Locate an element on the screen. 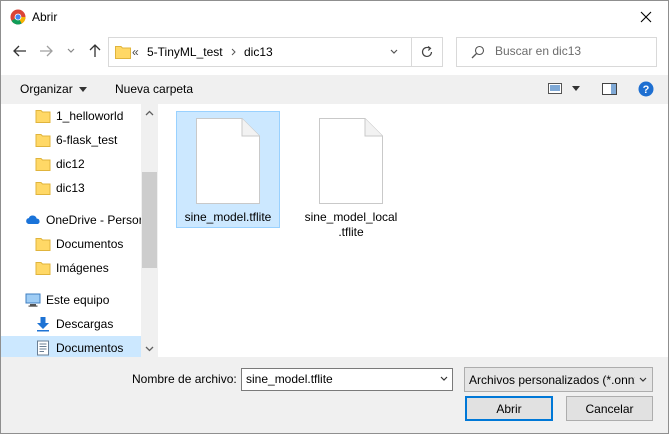  file-name-line1: sine_model_local is located at coordinates (351, 217).